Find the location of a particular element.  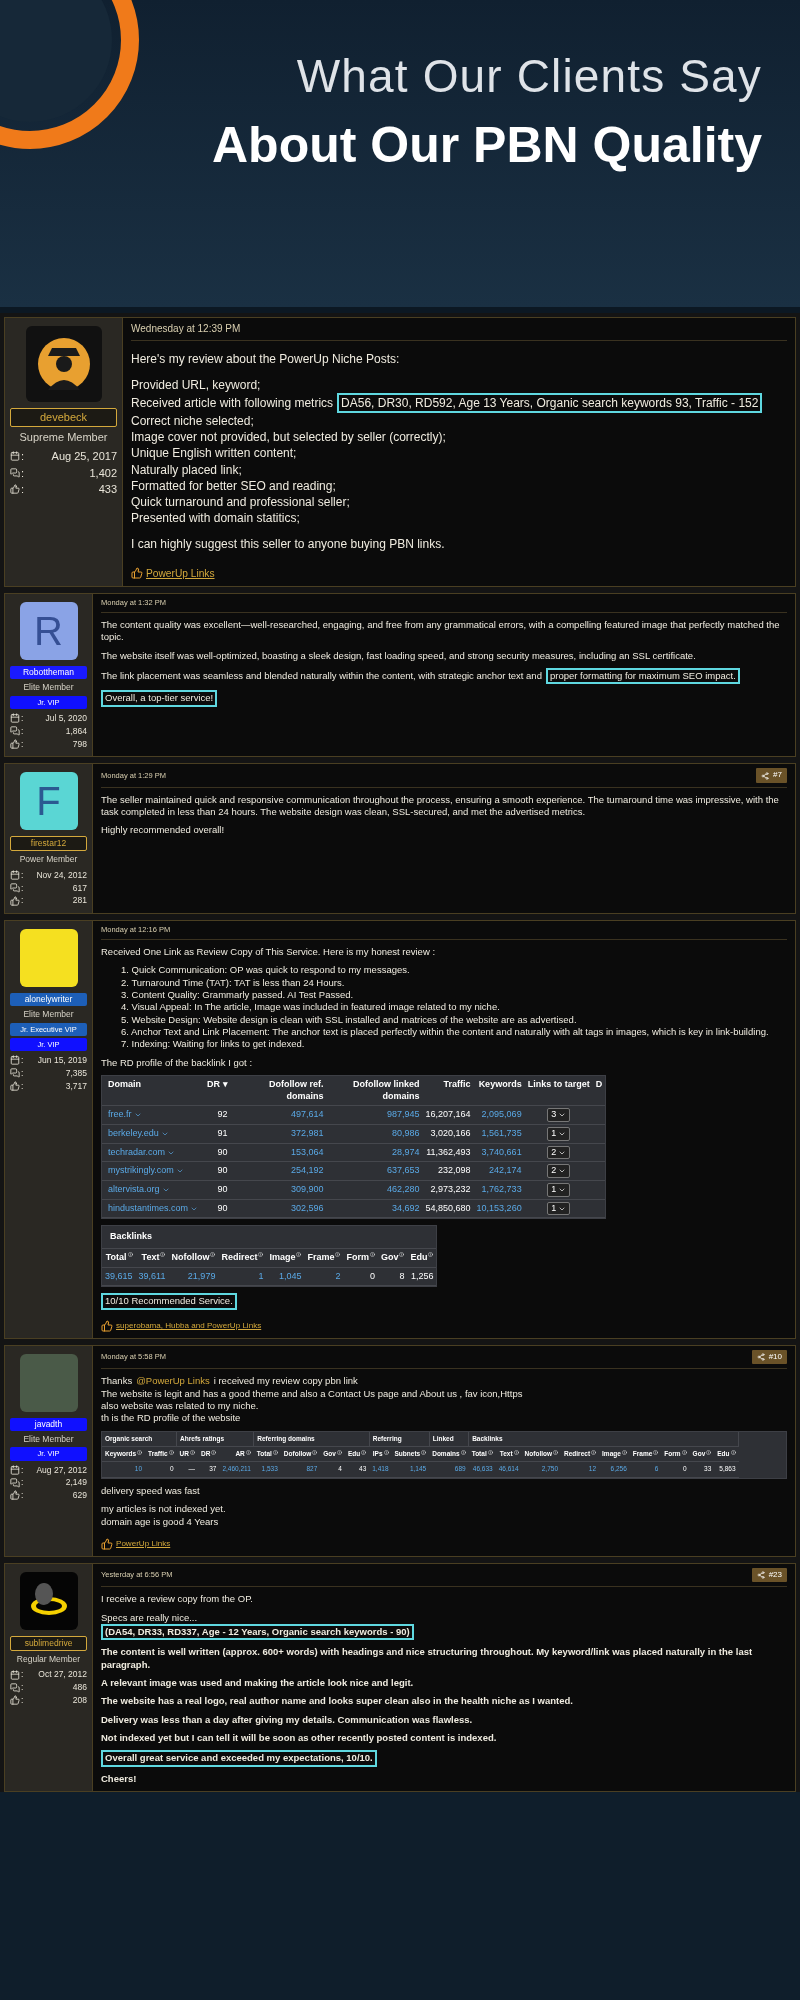

column-header: DR ▾ is located at coordinates (217, 1084).